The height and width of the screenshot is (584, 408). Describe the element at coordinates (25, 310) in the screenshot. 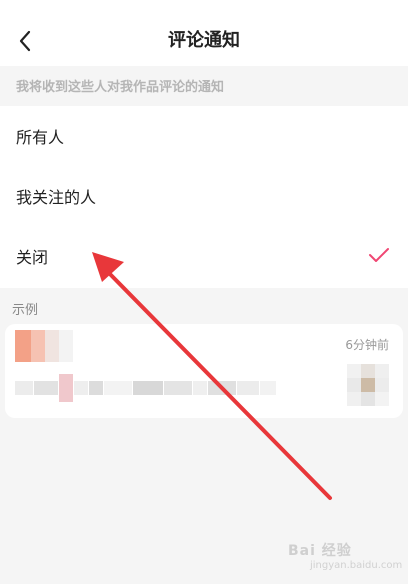

I see `example-title: 示例` at that location.